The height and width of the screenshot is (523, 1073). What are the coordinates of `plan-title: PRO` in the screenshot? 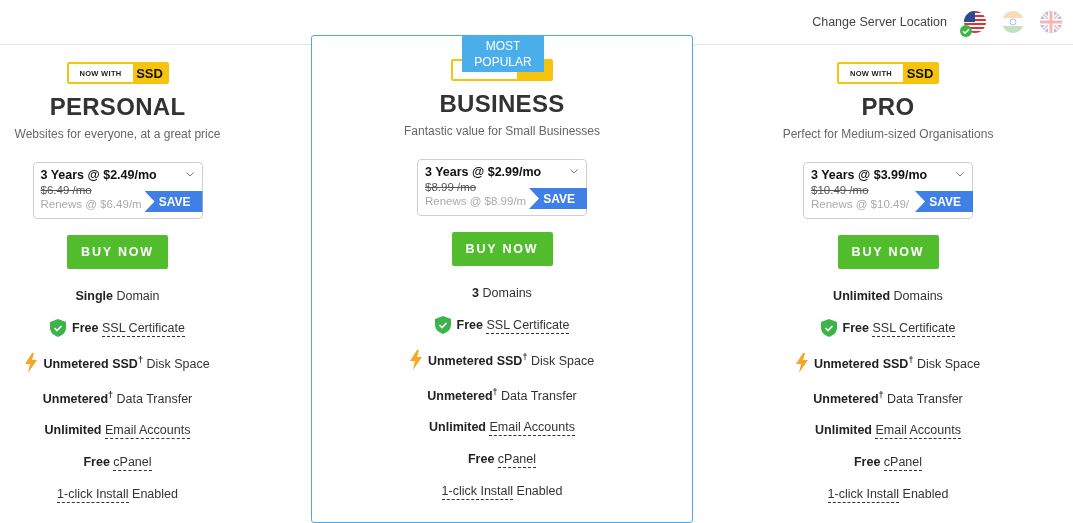 It's located at (888, 107).